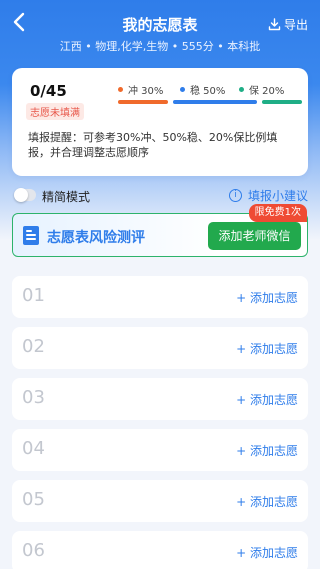 The width and height of the screenshot is (320, 569). I want to click on tips-link: i 填报小建议, so click(268, 195).